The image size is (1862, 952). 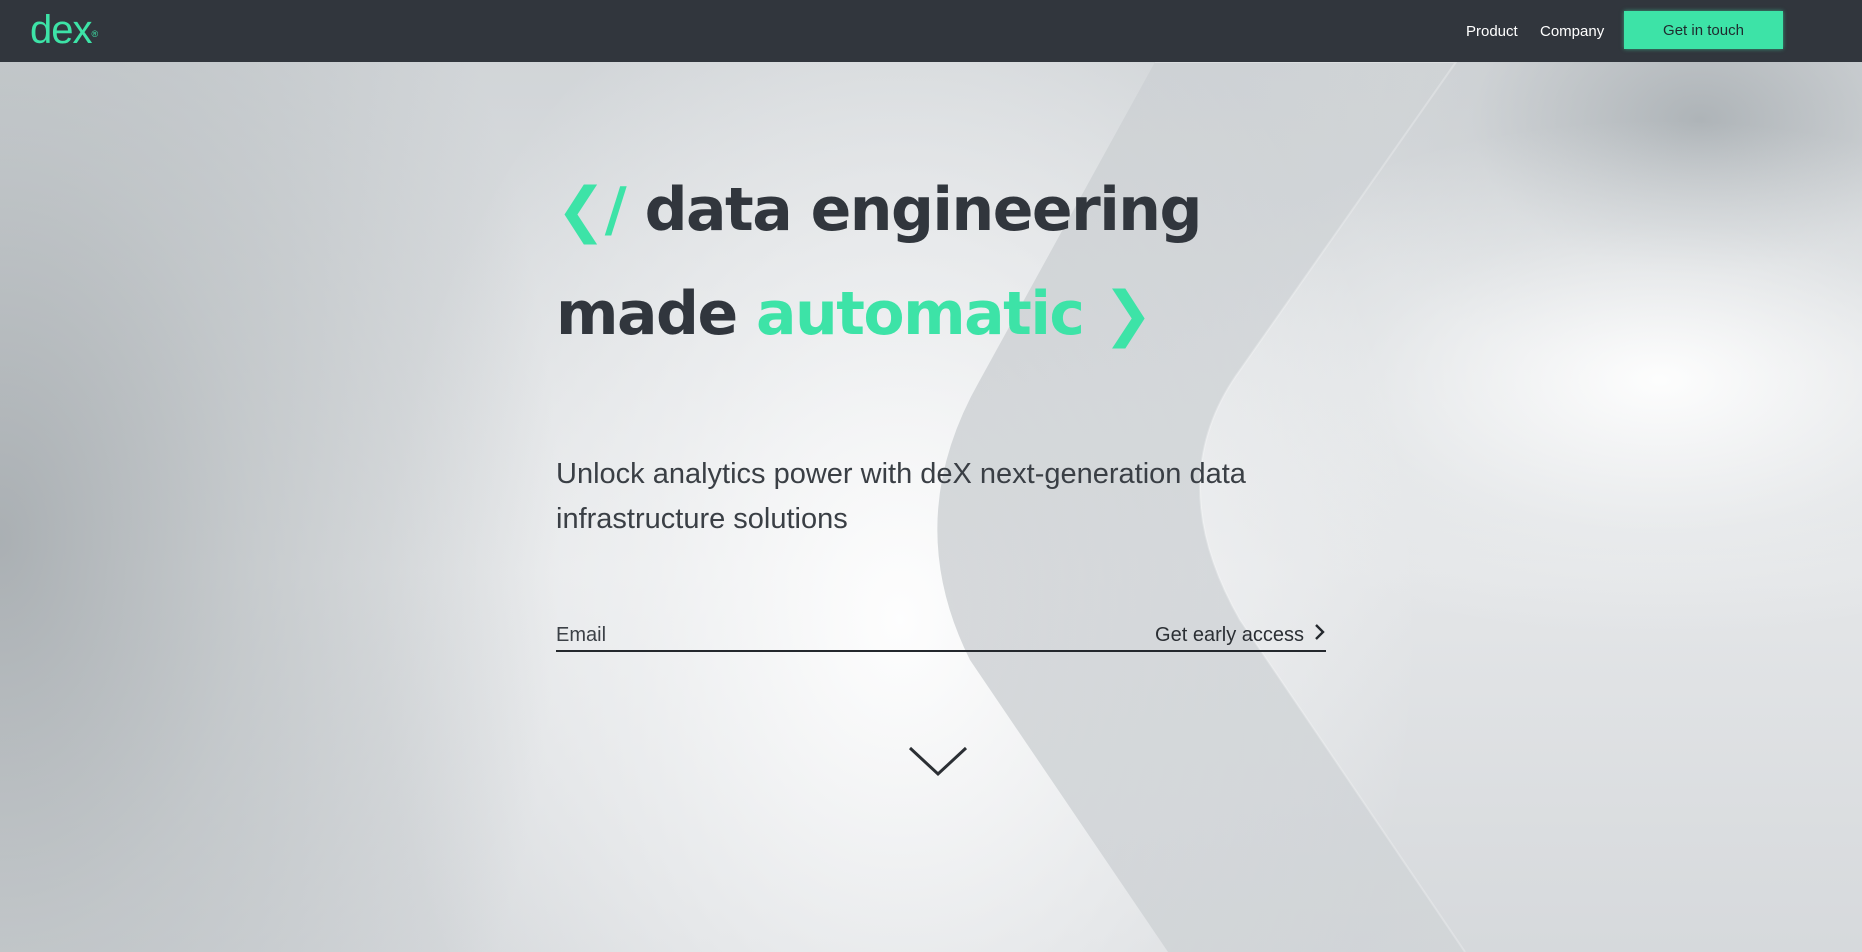 I want to click on registered-mark: ®, so click(x=95, y=34).